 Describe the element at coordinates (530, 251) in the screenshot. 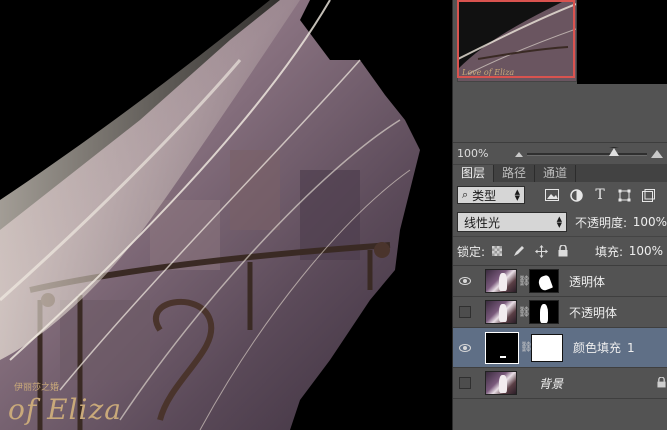

I see `lock-icons` at that location.